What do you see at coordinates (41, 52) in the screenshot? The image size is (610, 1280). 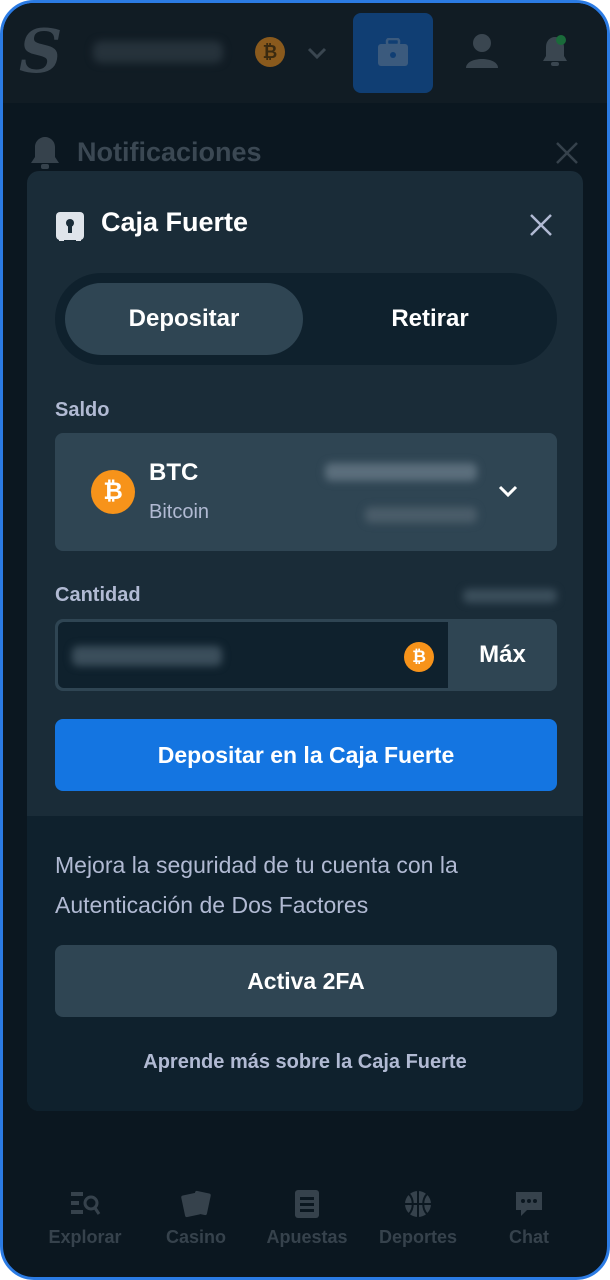 I see `logo: S` at bounding box center [41, 52].